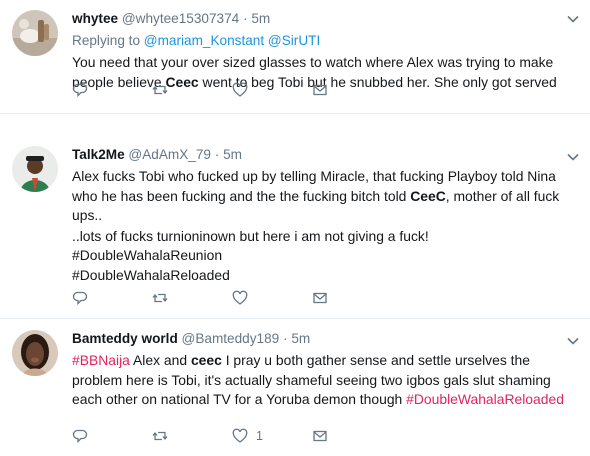  Describe the element at coordinates (231, 338) in the screenshot. I see `user-handle: @Bamteddy189` at that location.